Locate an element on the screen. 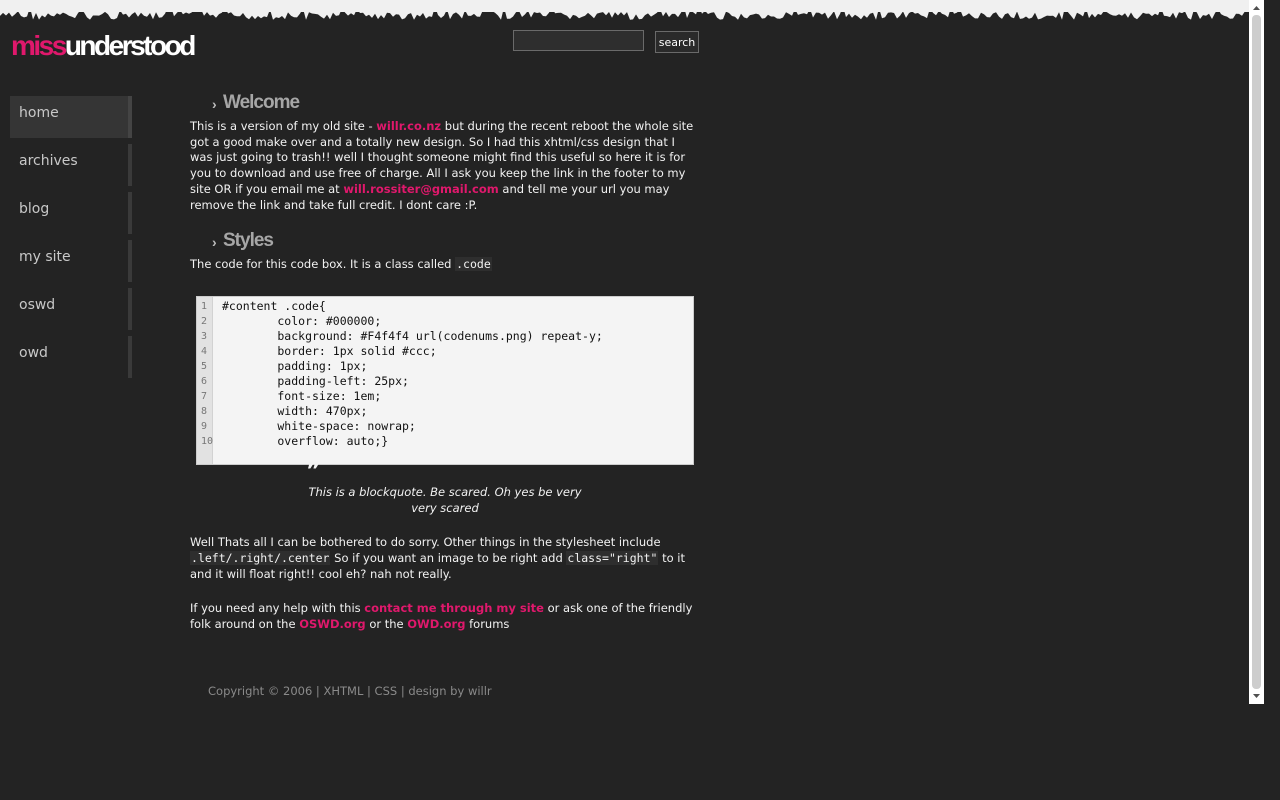  design-link: design by willr is located at coordinates (449, 691).